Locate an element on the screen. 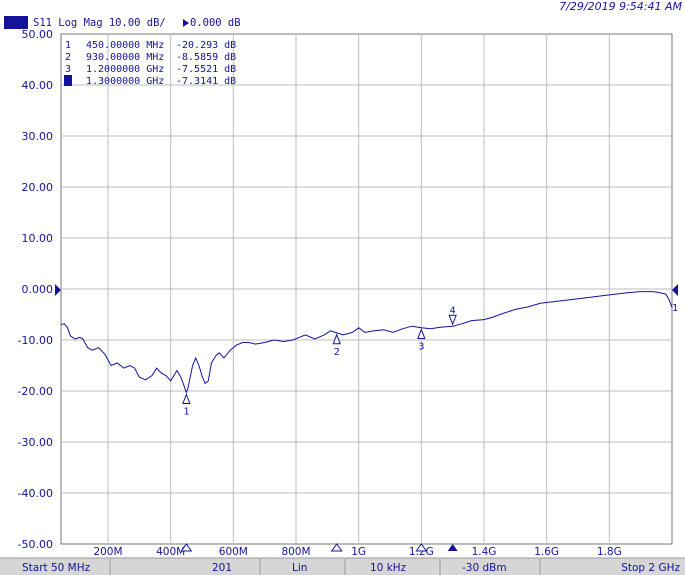 The width and height of the screenshot is (685, 575). marker-value: -20.293 dB is located at coordinates (206, 45).